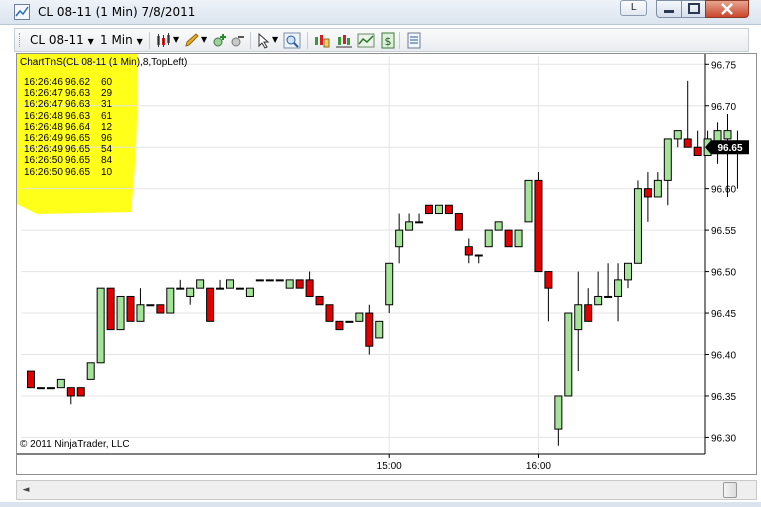  What do you see at coordinates (70, 160) in the screenshot?
I see `tns-row: 16:26:50 96.65 84` at bounding box center [70, 160].